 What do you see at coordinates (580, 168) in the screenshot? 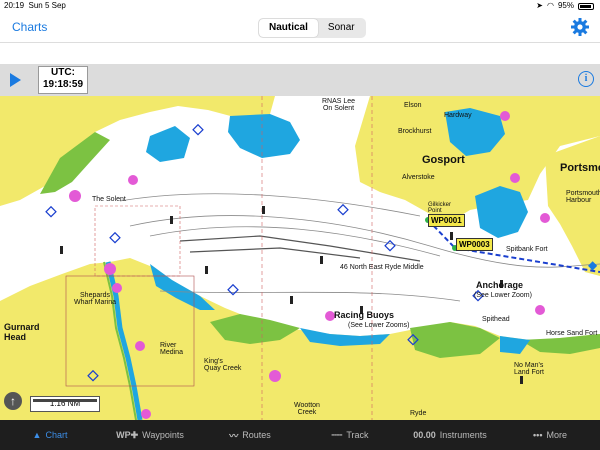
I see `label-portsmouth: Portsmou` at bounding box center [580, 168].